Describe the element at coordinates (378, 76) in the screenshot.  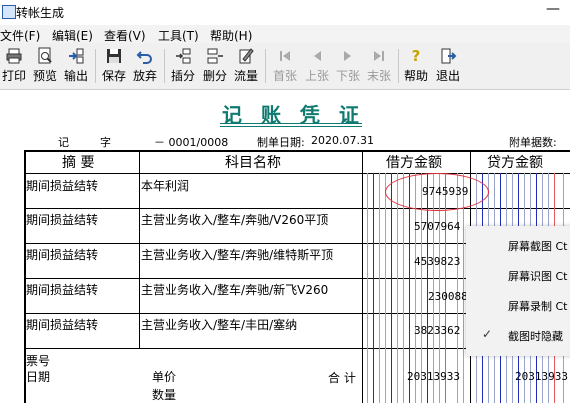
I see `last-page-label: 末张` at that location.